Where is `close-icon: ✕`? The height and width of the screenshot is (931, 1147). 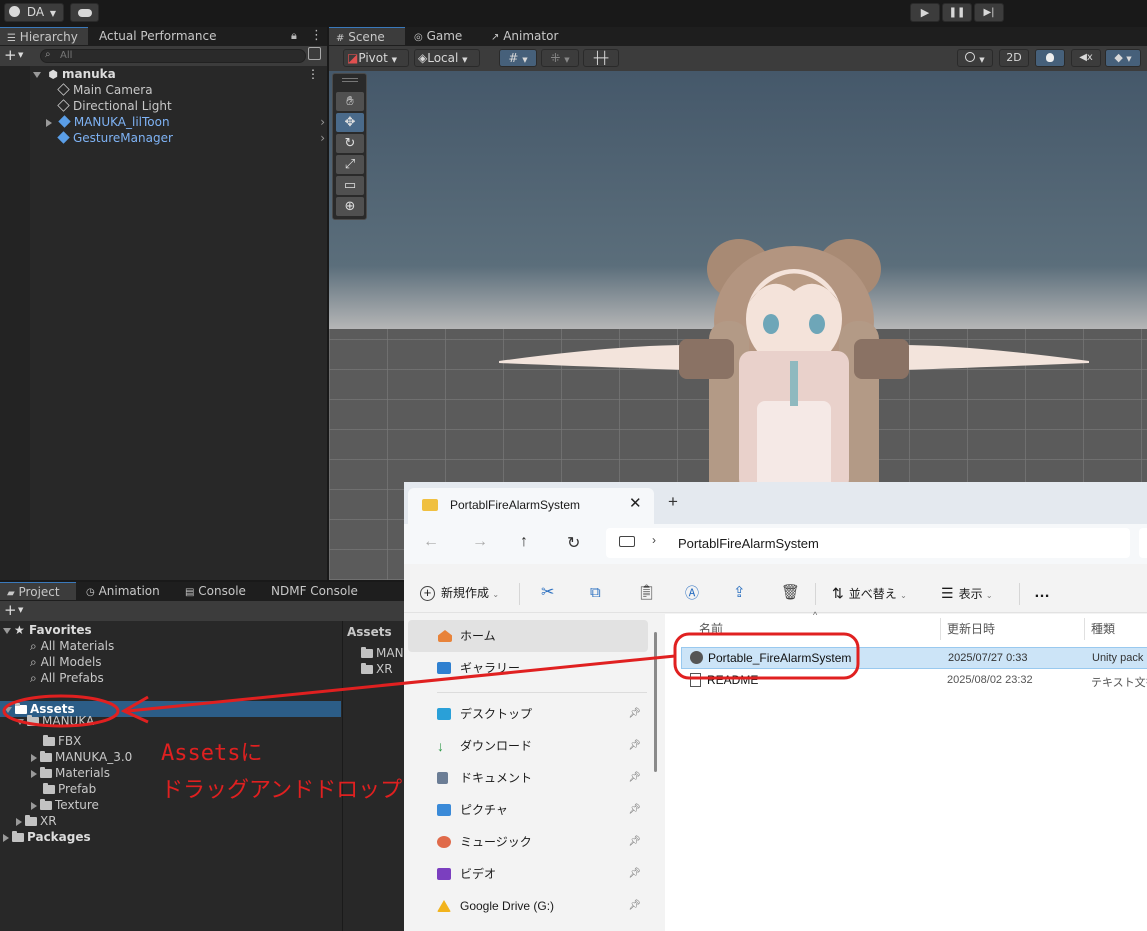 close-icon: ✕ is located at coordinates (635, 503).